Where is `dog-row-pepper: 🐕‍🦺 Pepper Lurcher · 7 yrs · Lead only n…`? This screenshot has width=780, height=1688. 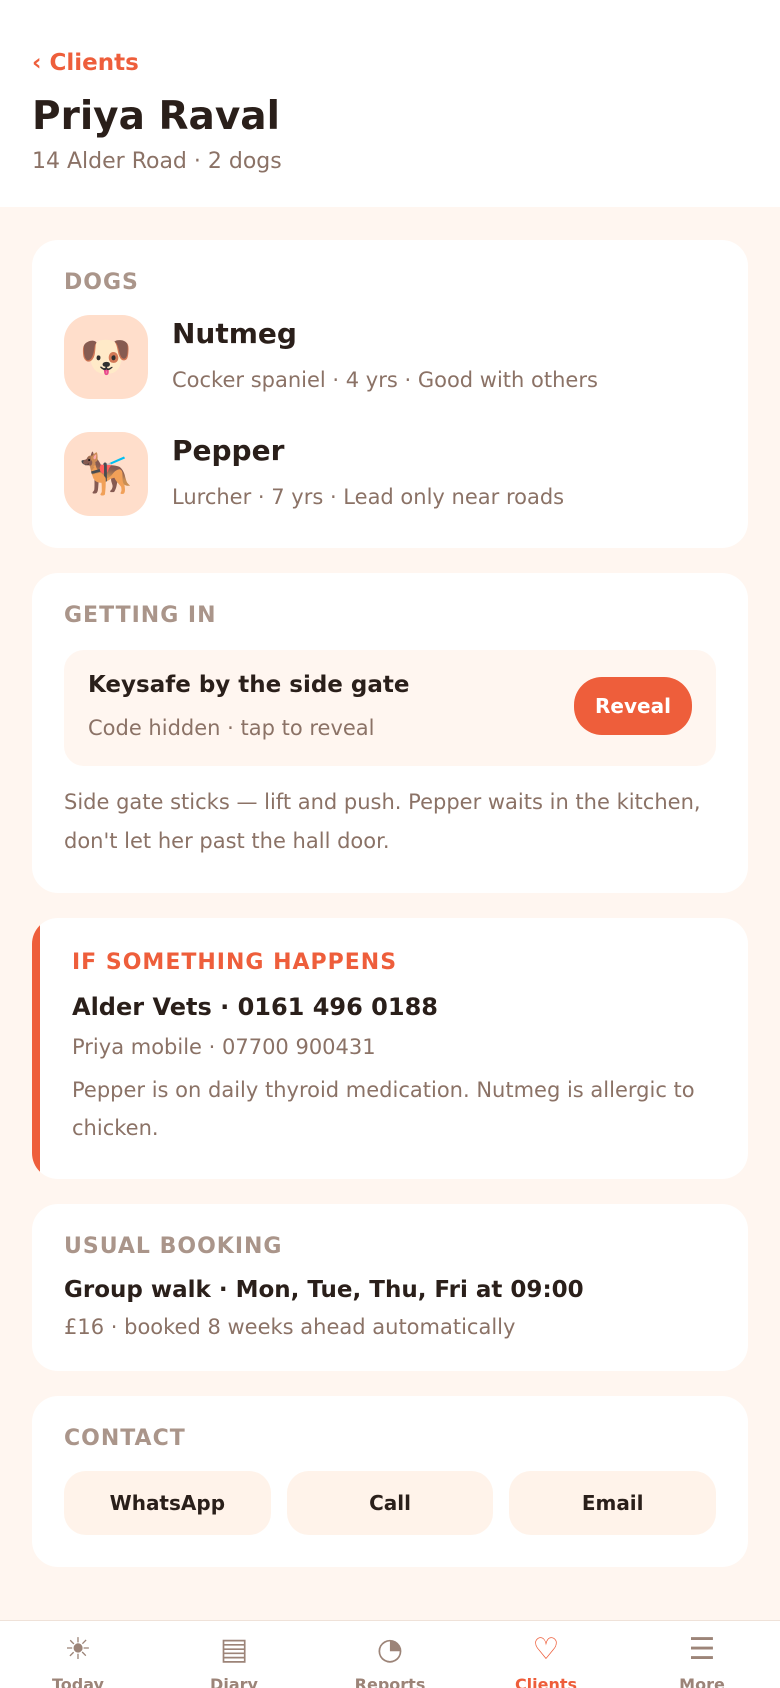 dog-row-pepper: 🐕‍🦺 Pepper Lurcher · 7 yrs · Lead only n… is located at coordinates (390, 474).